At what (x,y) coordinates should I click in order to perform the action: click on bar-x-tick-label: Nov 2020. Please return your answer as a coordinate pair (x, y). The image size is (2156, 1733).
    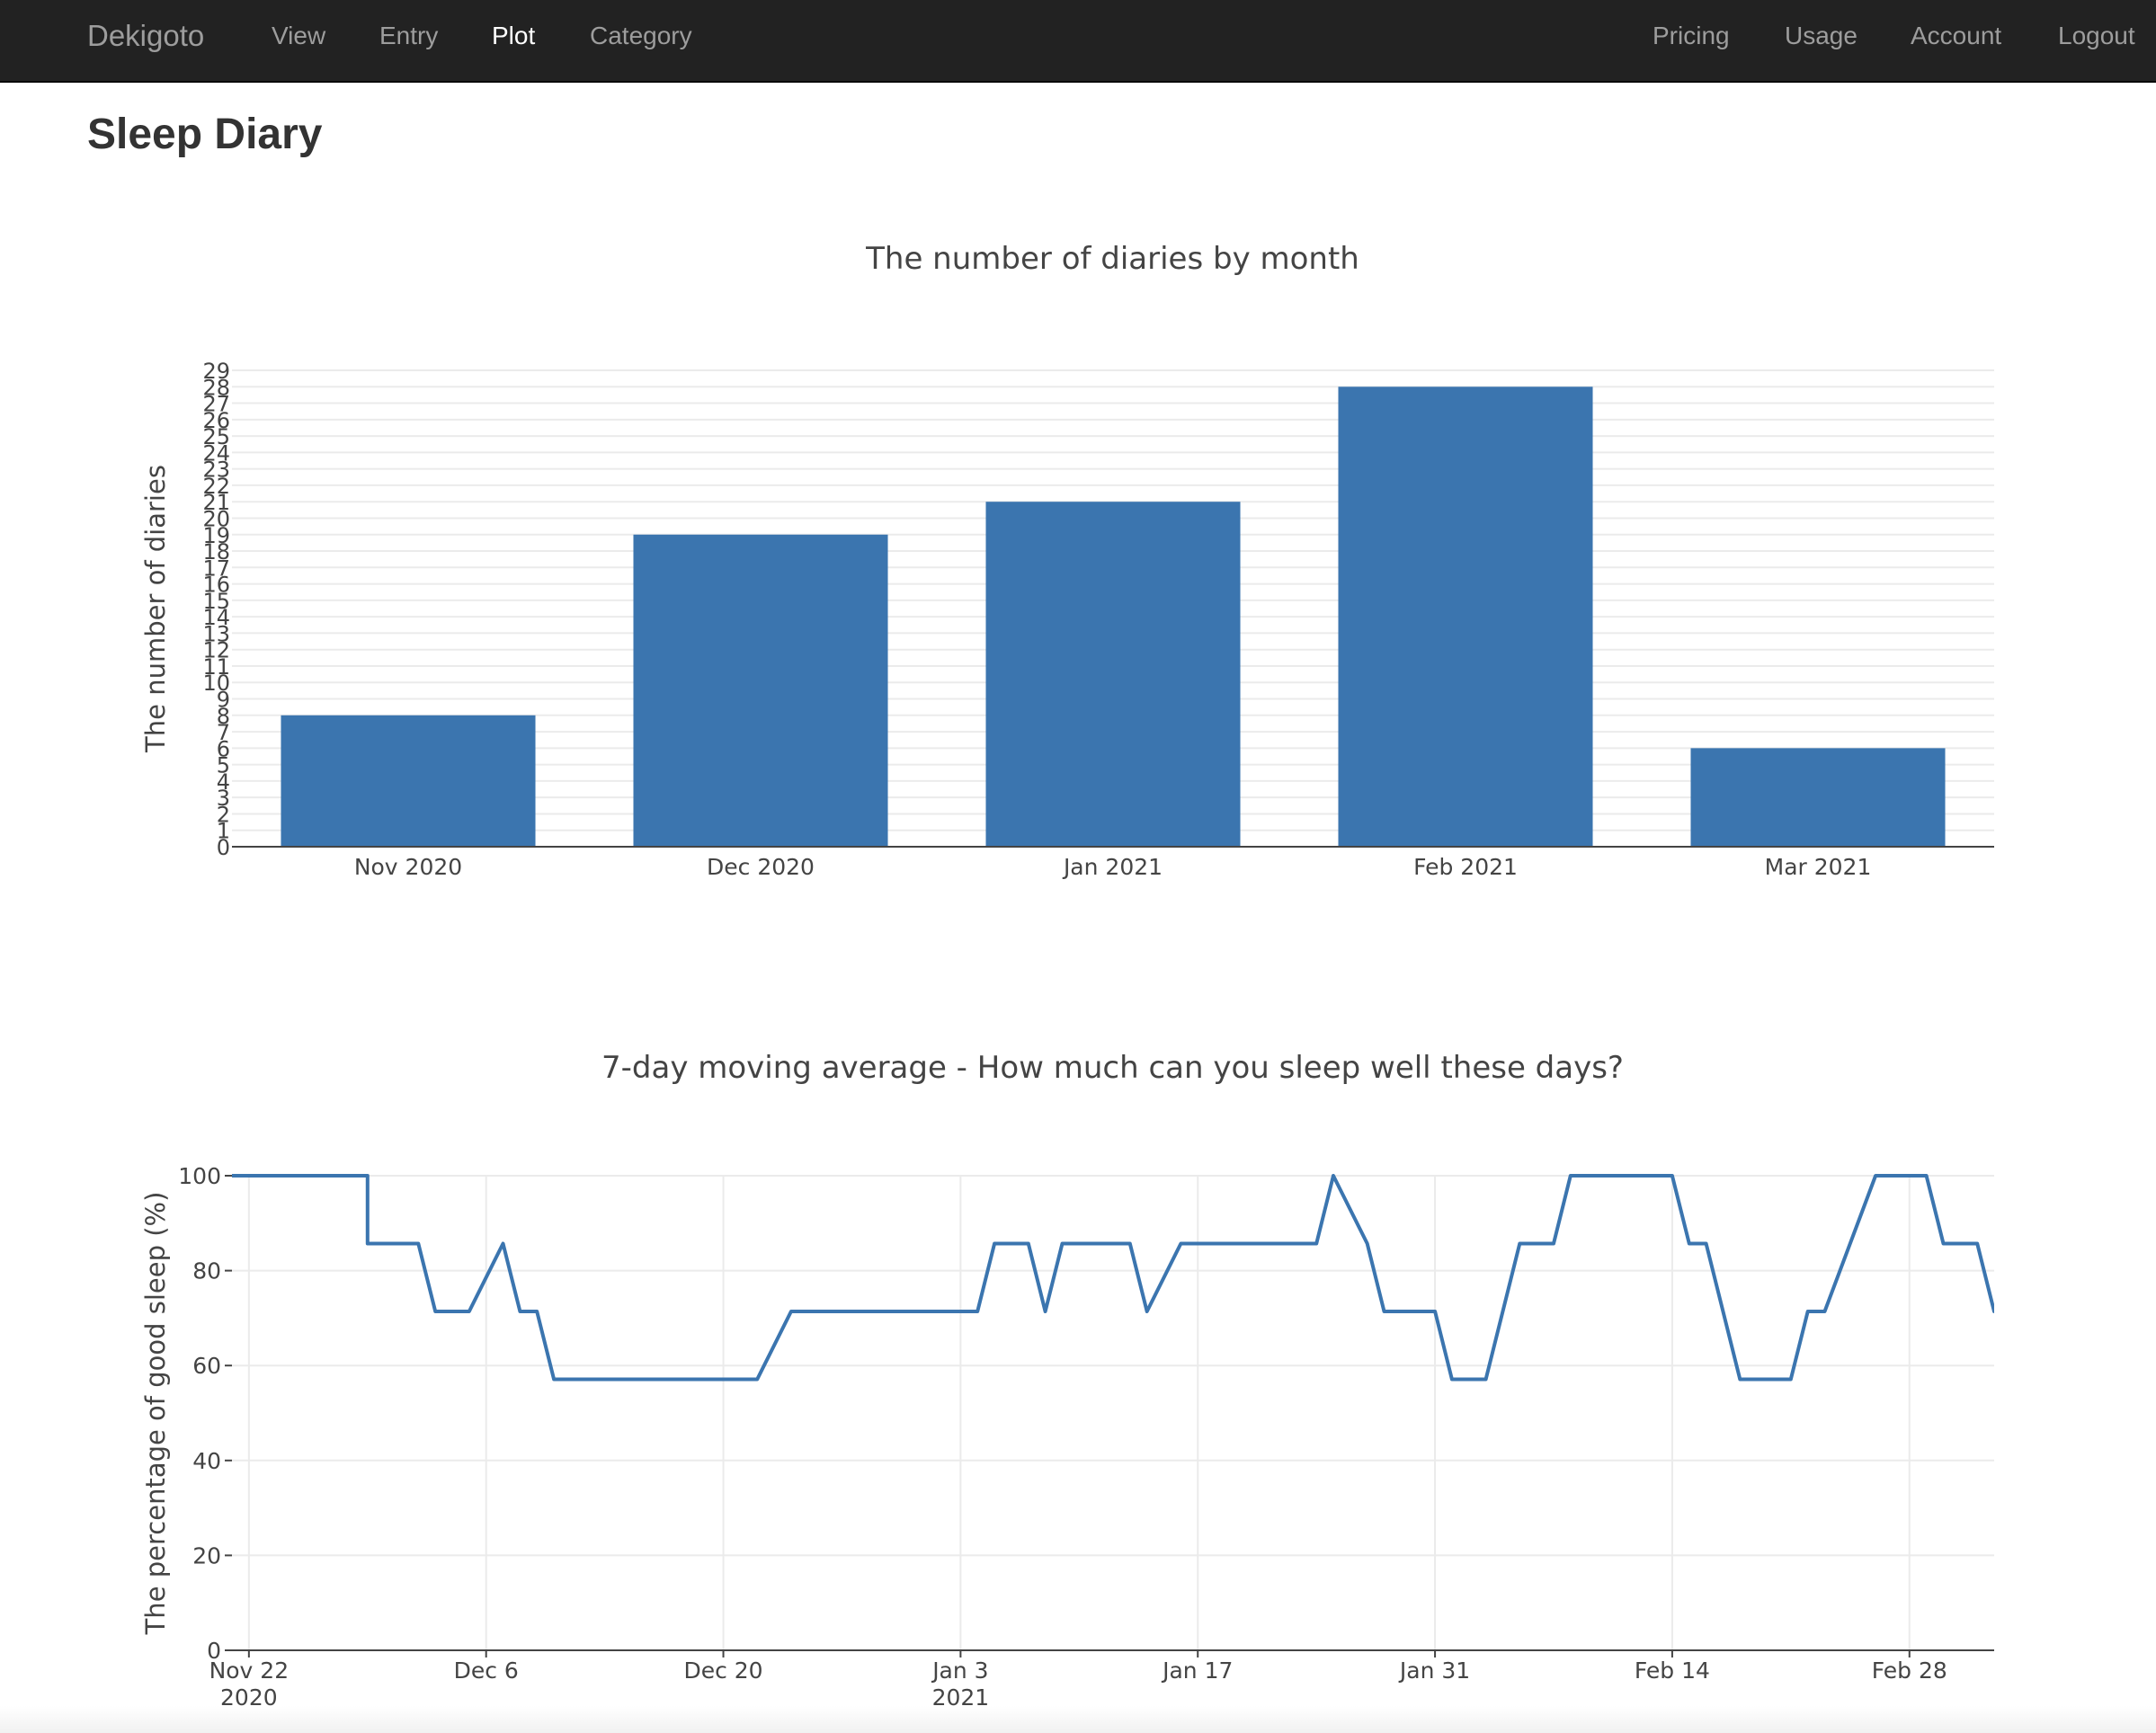
    Looking at the image, I should click on (408, 867).